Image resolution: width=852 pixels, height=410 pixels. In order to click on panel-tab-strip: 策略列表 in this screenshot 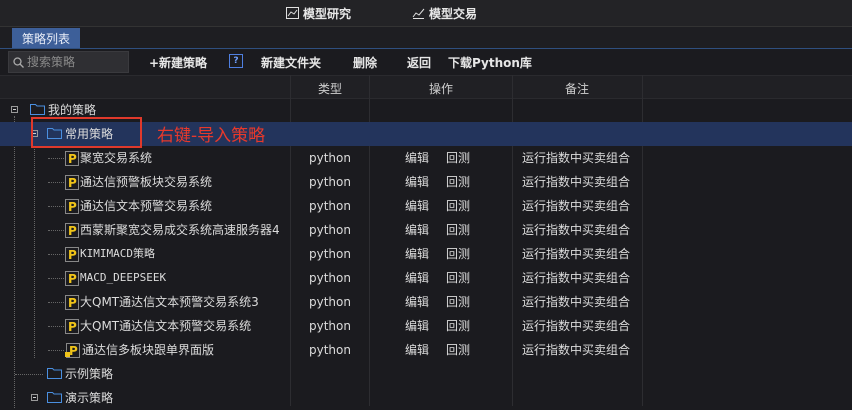, I will do `click(426, 38)`.